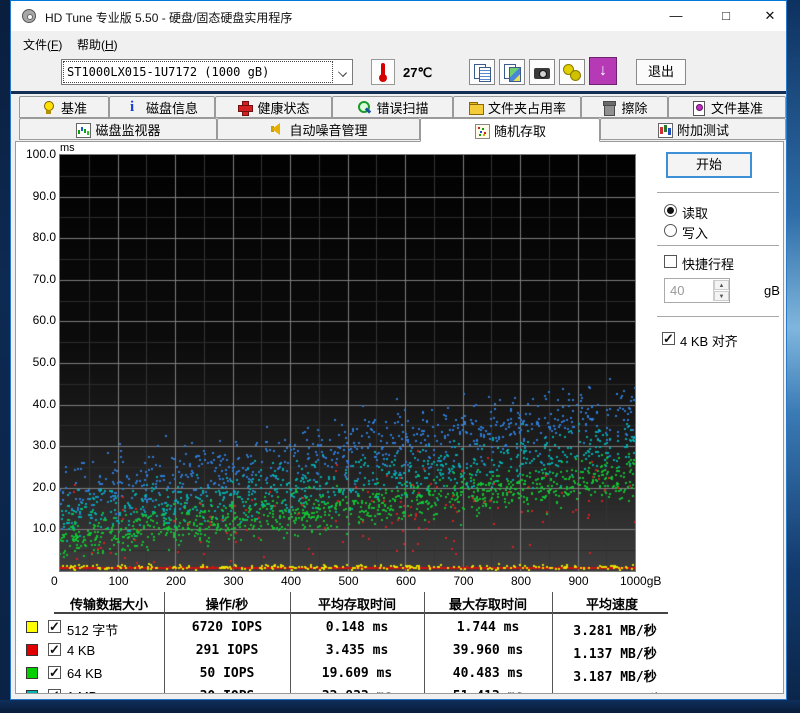 Image resolution: width=800 pixels, height=713 pixels. What do you see at coordinates (634, 108) in the screenshot?
I see `tab-label: 擦除` at bounding box center [634, 108].